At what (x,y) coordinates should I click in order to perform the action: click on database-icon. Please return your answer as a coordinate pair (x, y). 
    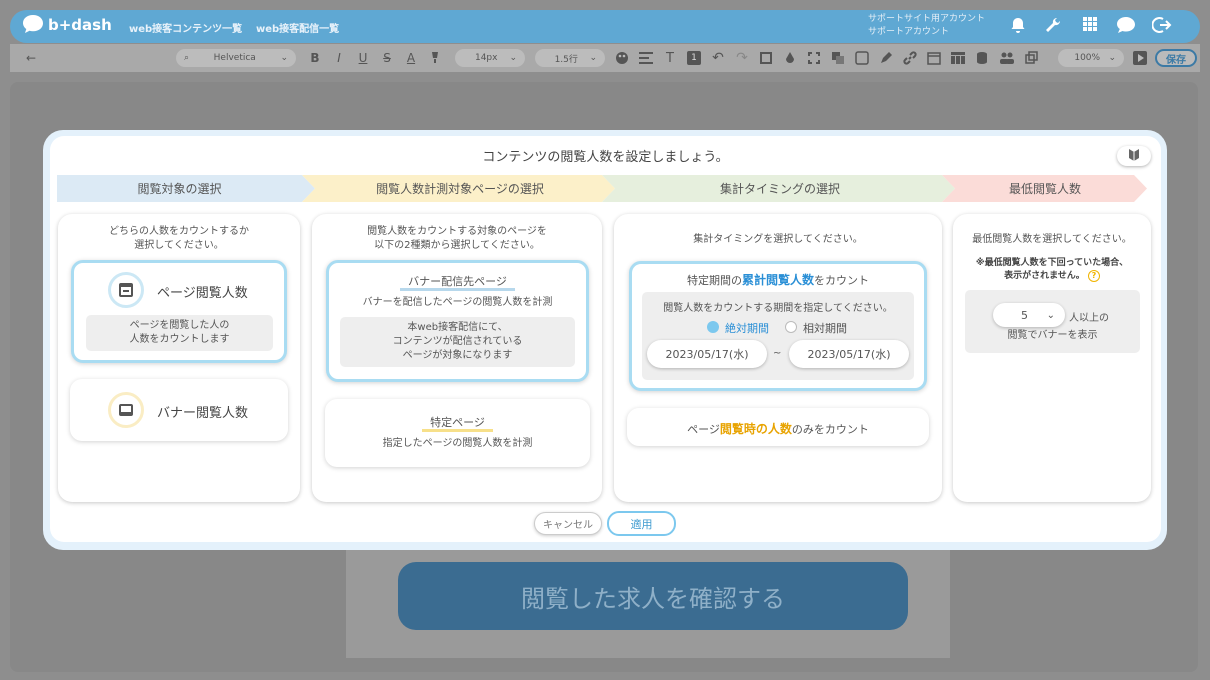
    Looking at the image, I should click on (982, 58).